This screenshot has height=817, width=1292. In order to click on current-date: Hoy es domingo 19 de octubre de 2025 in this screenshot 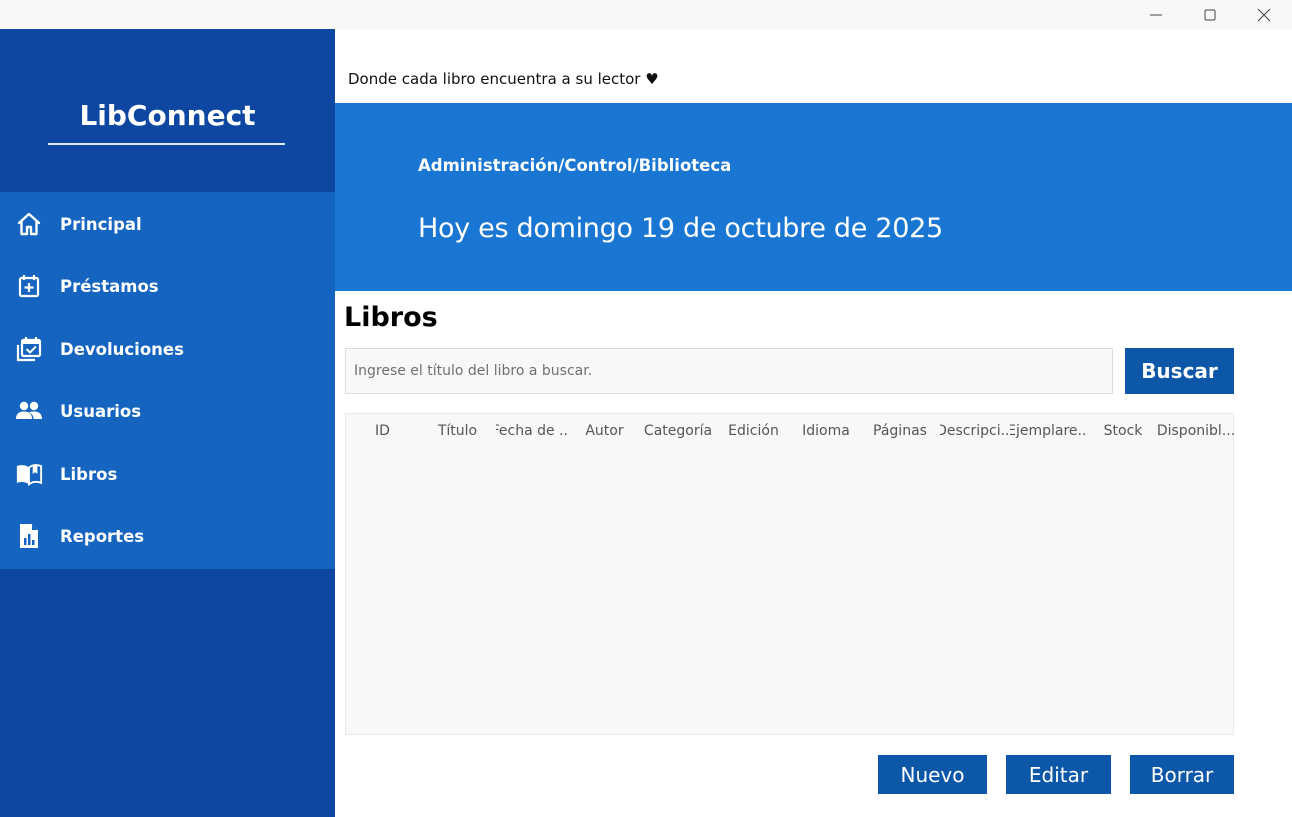, I will do `click(680, 228)`.